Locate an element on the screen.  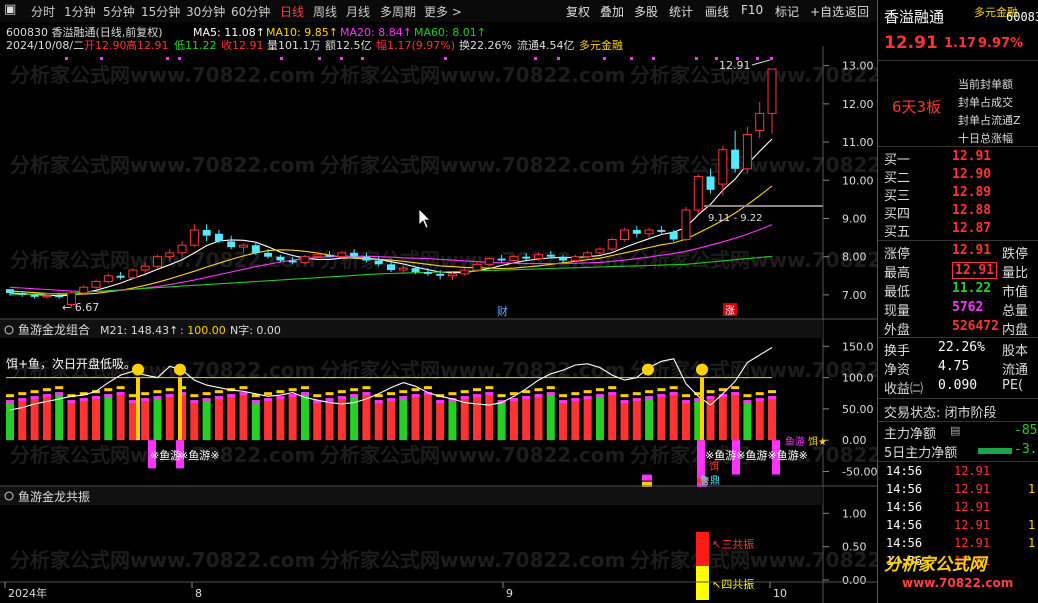
ind2-tick-label: 0.50 is located at coordinates (854, 547).